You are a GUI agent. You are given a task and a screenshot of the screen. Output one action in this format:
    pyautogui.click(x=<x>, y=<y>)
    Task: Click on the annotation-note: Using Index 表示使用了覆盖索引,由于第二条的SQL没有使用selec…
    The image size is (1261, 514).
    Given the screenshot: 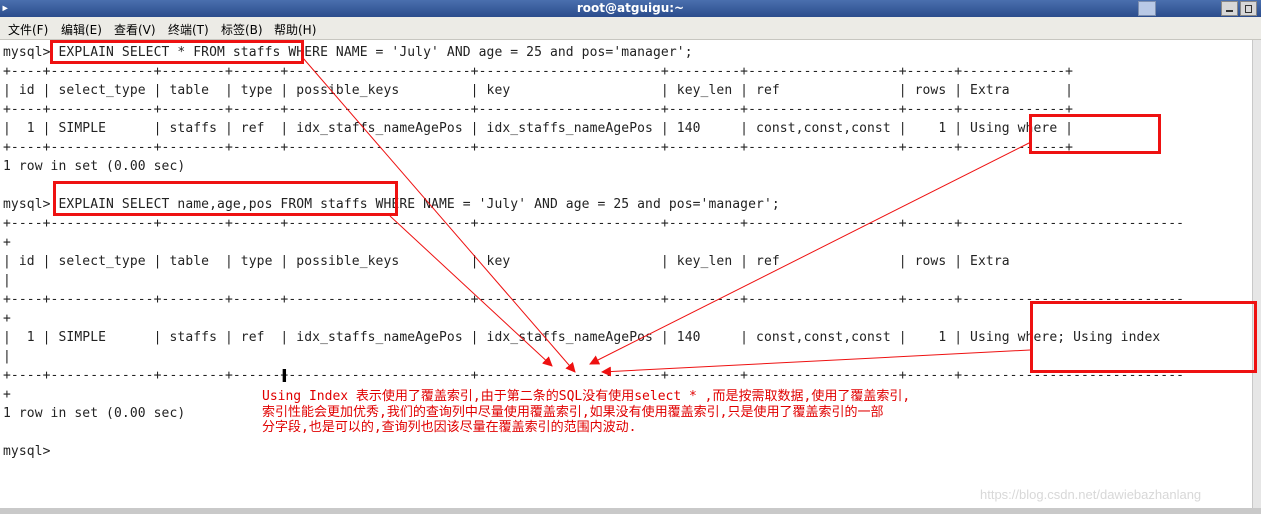 What is the action you would take?
    pyautogui.click(x=647, y=412)
    